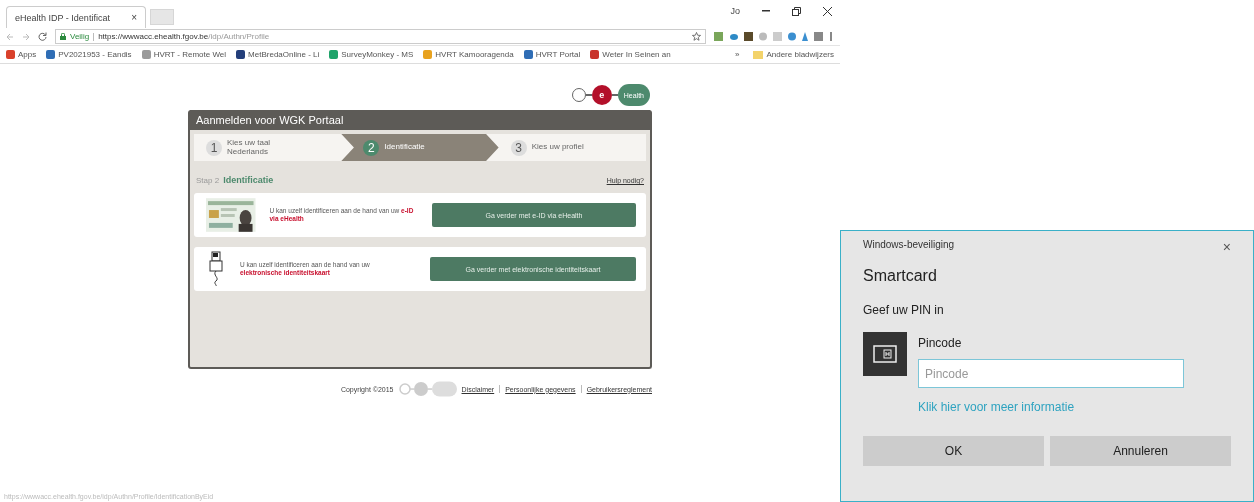 The image size is (1254, 502). I want to click on star-icon, so click(696, 36).